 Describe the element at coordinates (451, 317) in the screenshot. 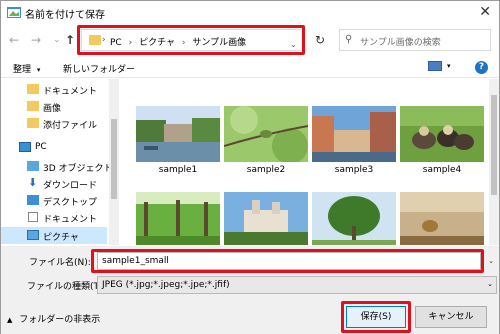

I see `cancel-button: キャンセル` at that location.